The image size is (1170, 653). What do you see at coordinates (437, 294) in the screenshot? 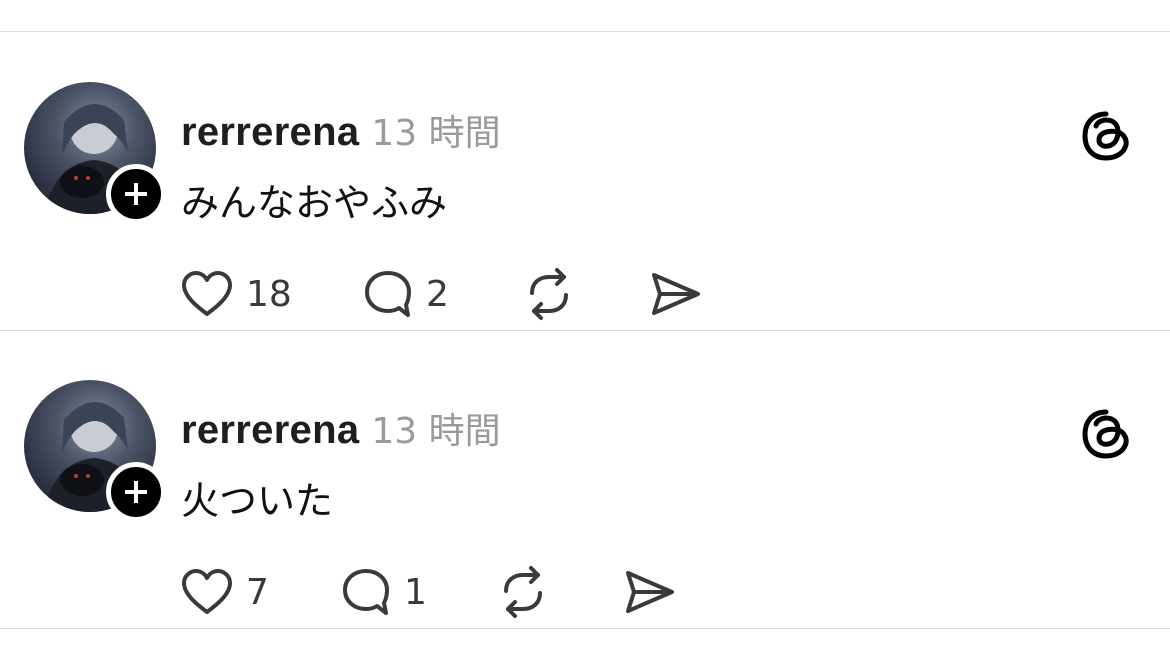
I see `reply-count: 2` at bounding box center [437, 294].